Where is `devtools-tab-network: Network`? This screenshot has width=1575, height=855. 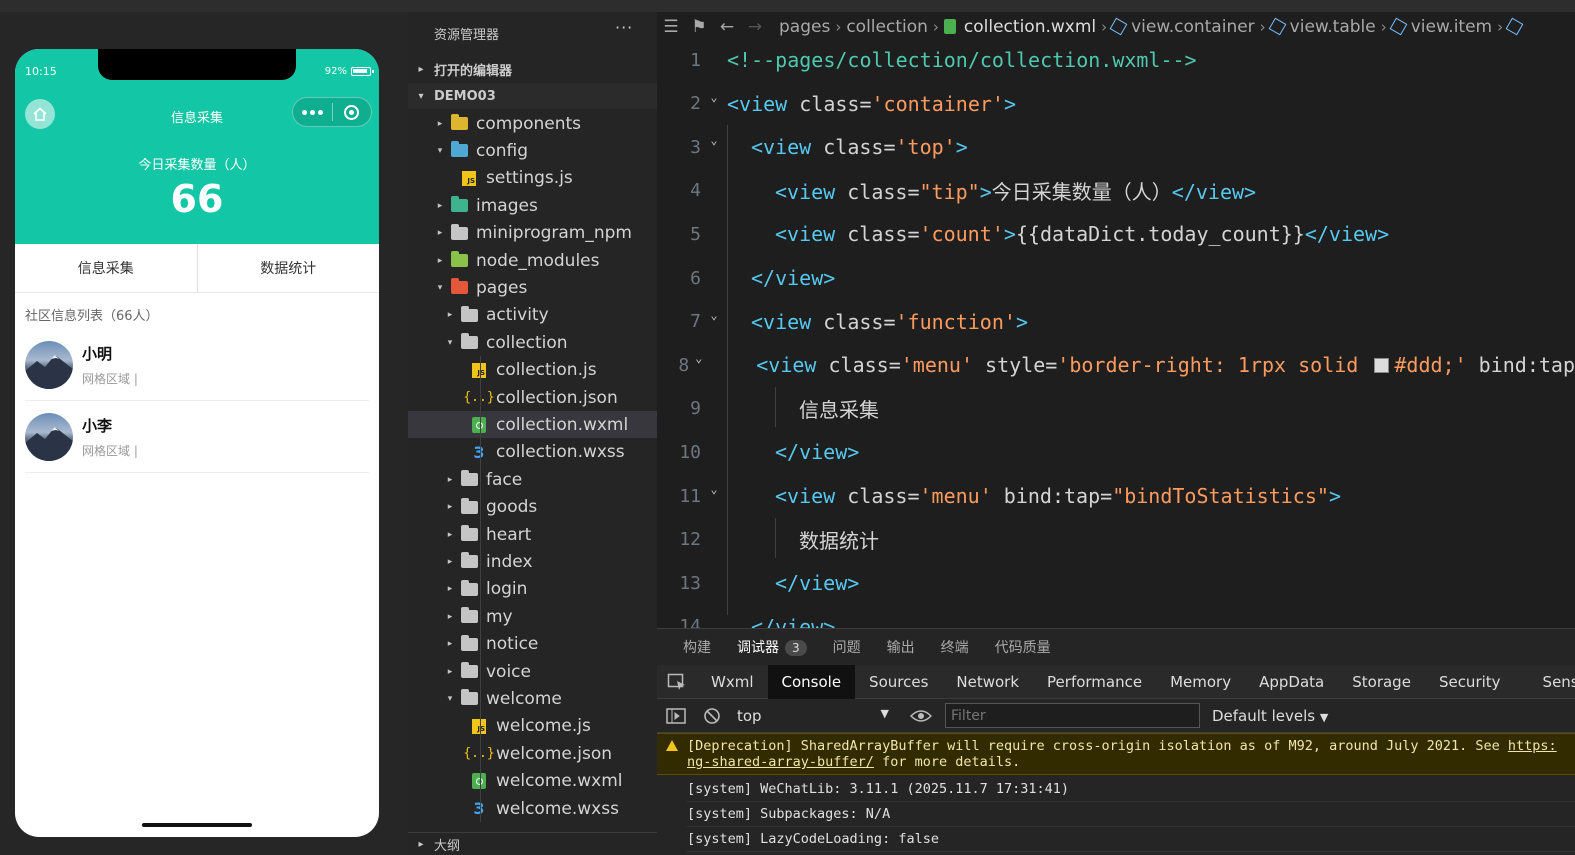 devtools-tab-network: Network is located at coordinates (987, 682).